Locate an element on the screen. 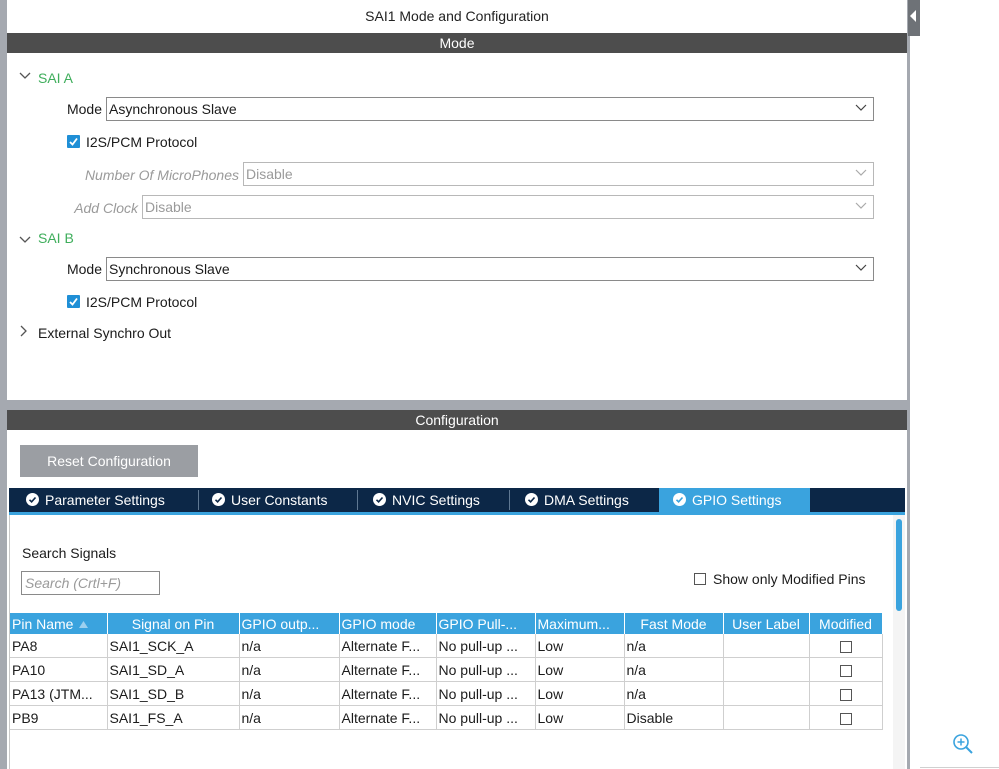  frame-left-border is located at coordinates (3, 384).